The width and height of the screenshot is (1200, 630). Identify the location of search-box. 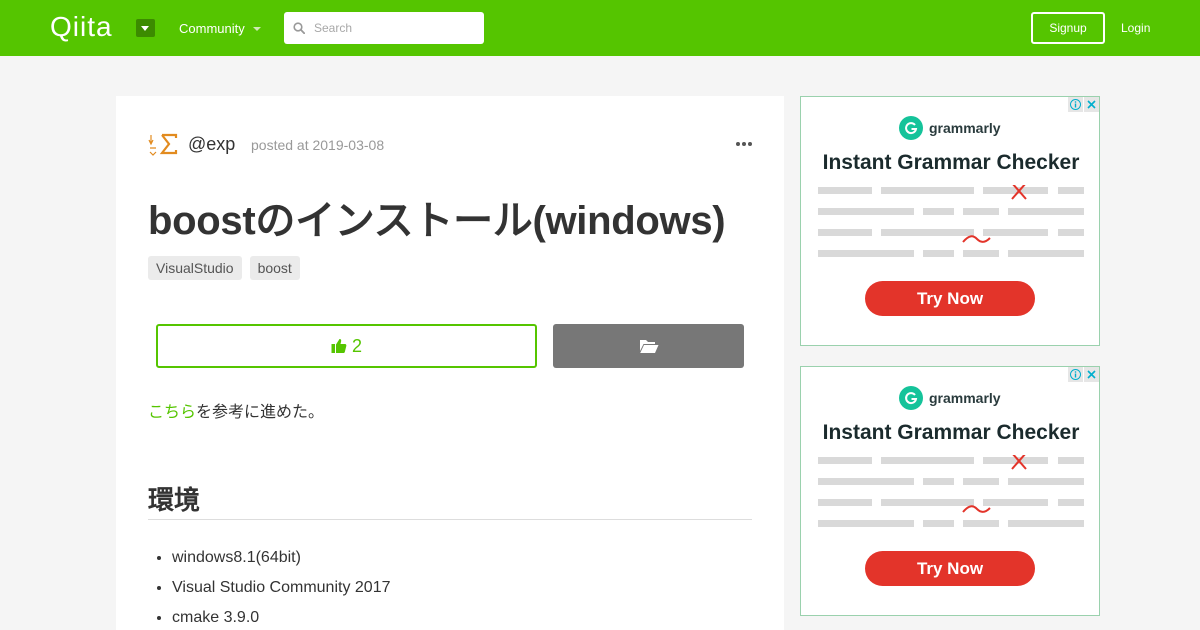
(384, 28).